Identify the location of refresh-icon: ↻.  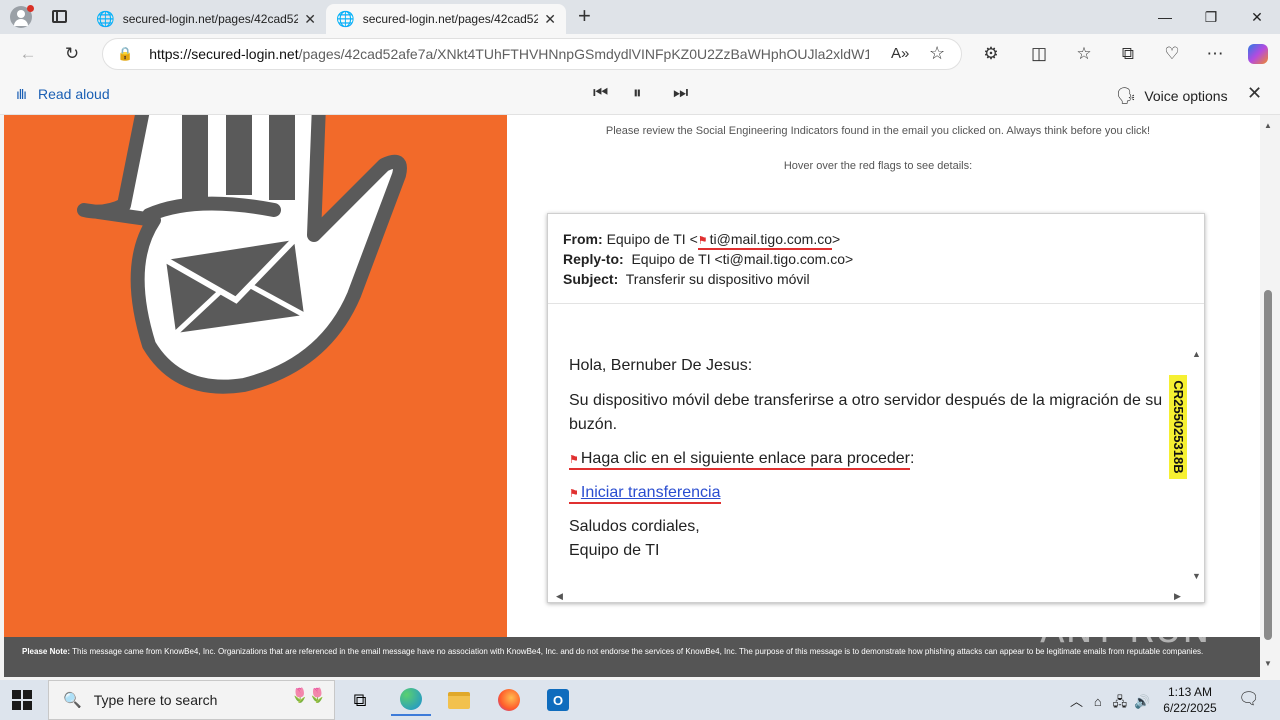
(72, 54).